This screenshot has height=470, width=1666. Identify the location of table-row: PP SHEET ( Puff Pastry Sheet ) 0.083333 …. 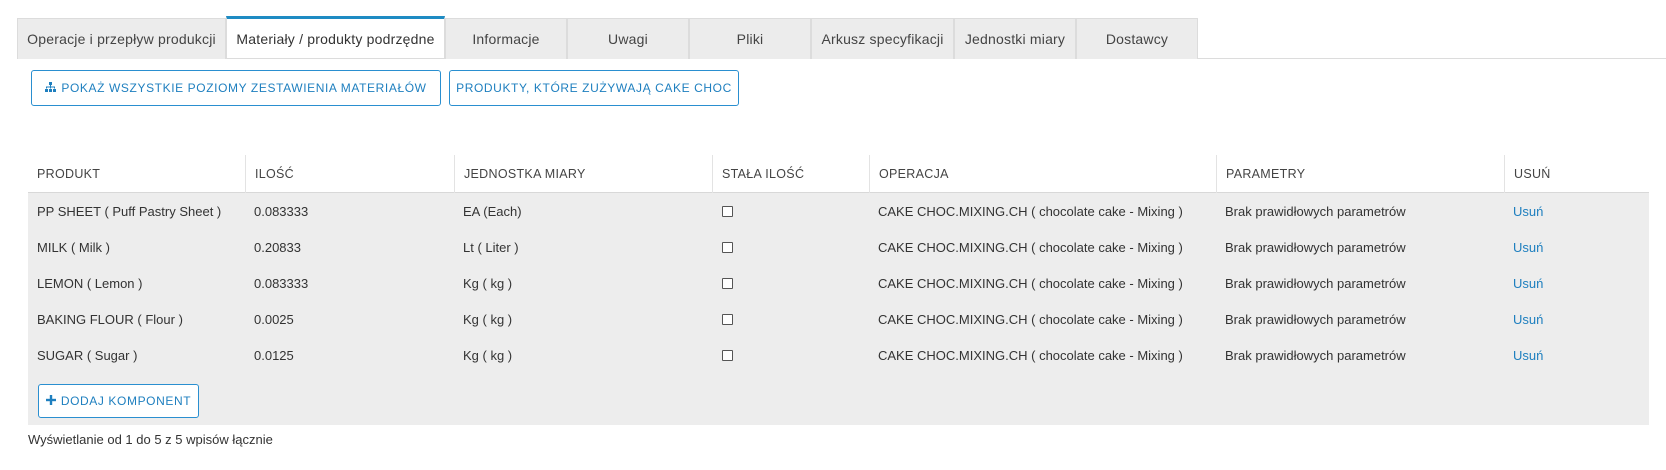
(838, 211).